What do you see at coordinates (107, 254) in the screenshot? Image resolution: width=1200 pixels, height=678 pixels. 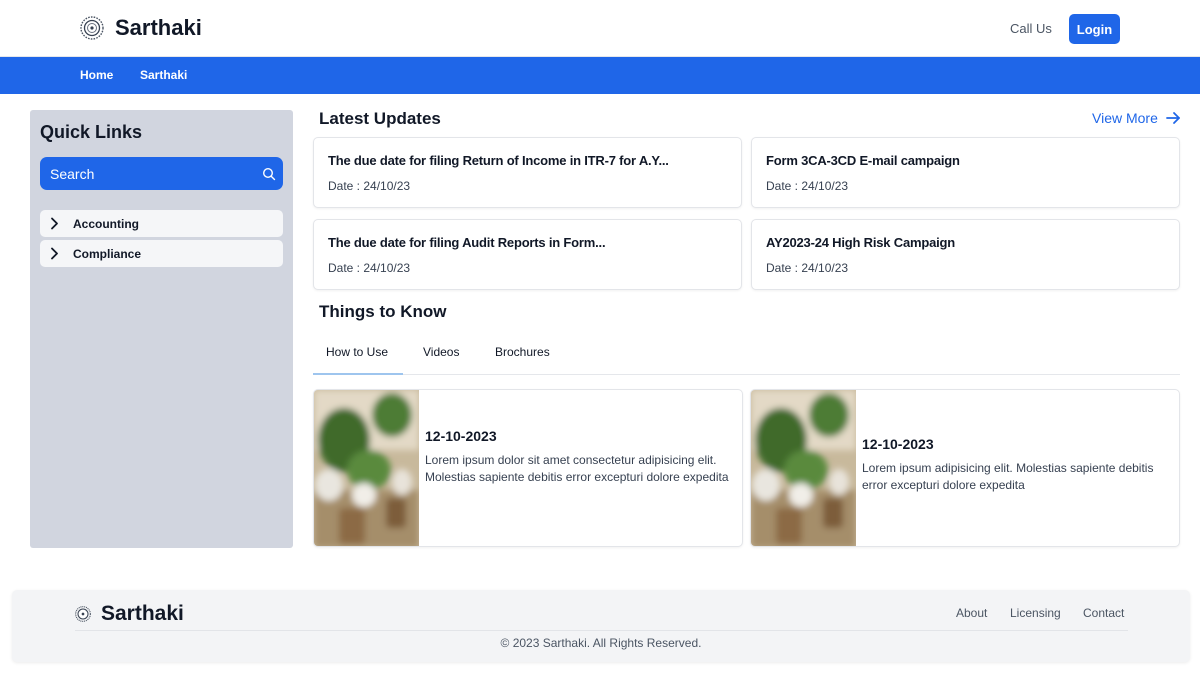 I see `sidebar-item-label: Compliance` at bounding box center [107, 254].